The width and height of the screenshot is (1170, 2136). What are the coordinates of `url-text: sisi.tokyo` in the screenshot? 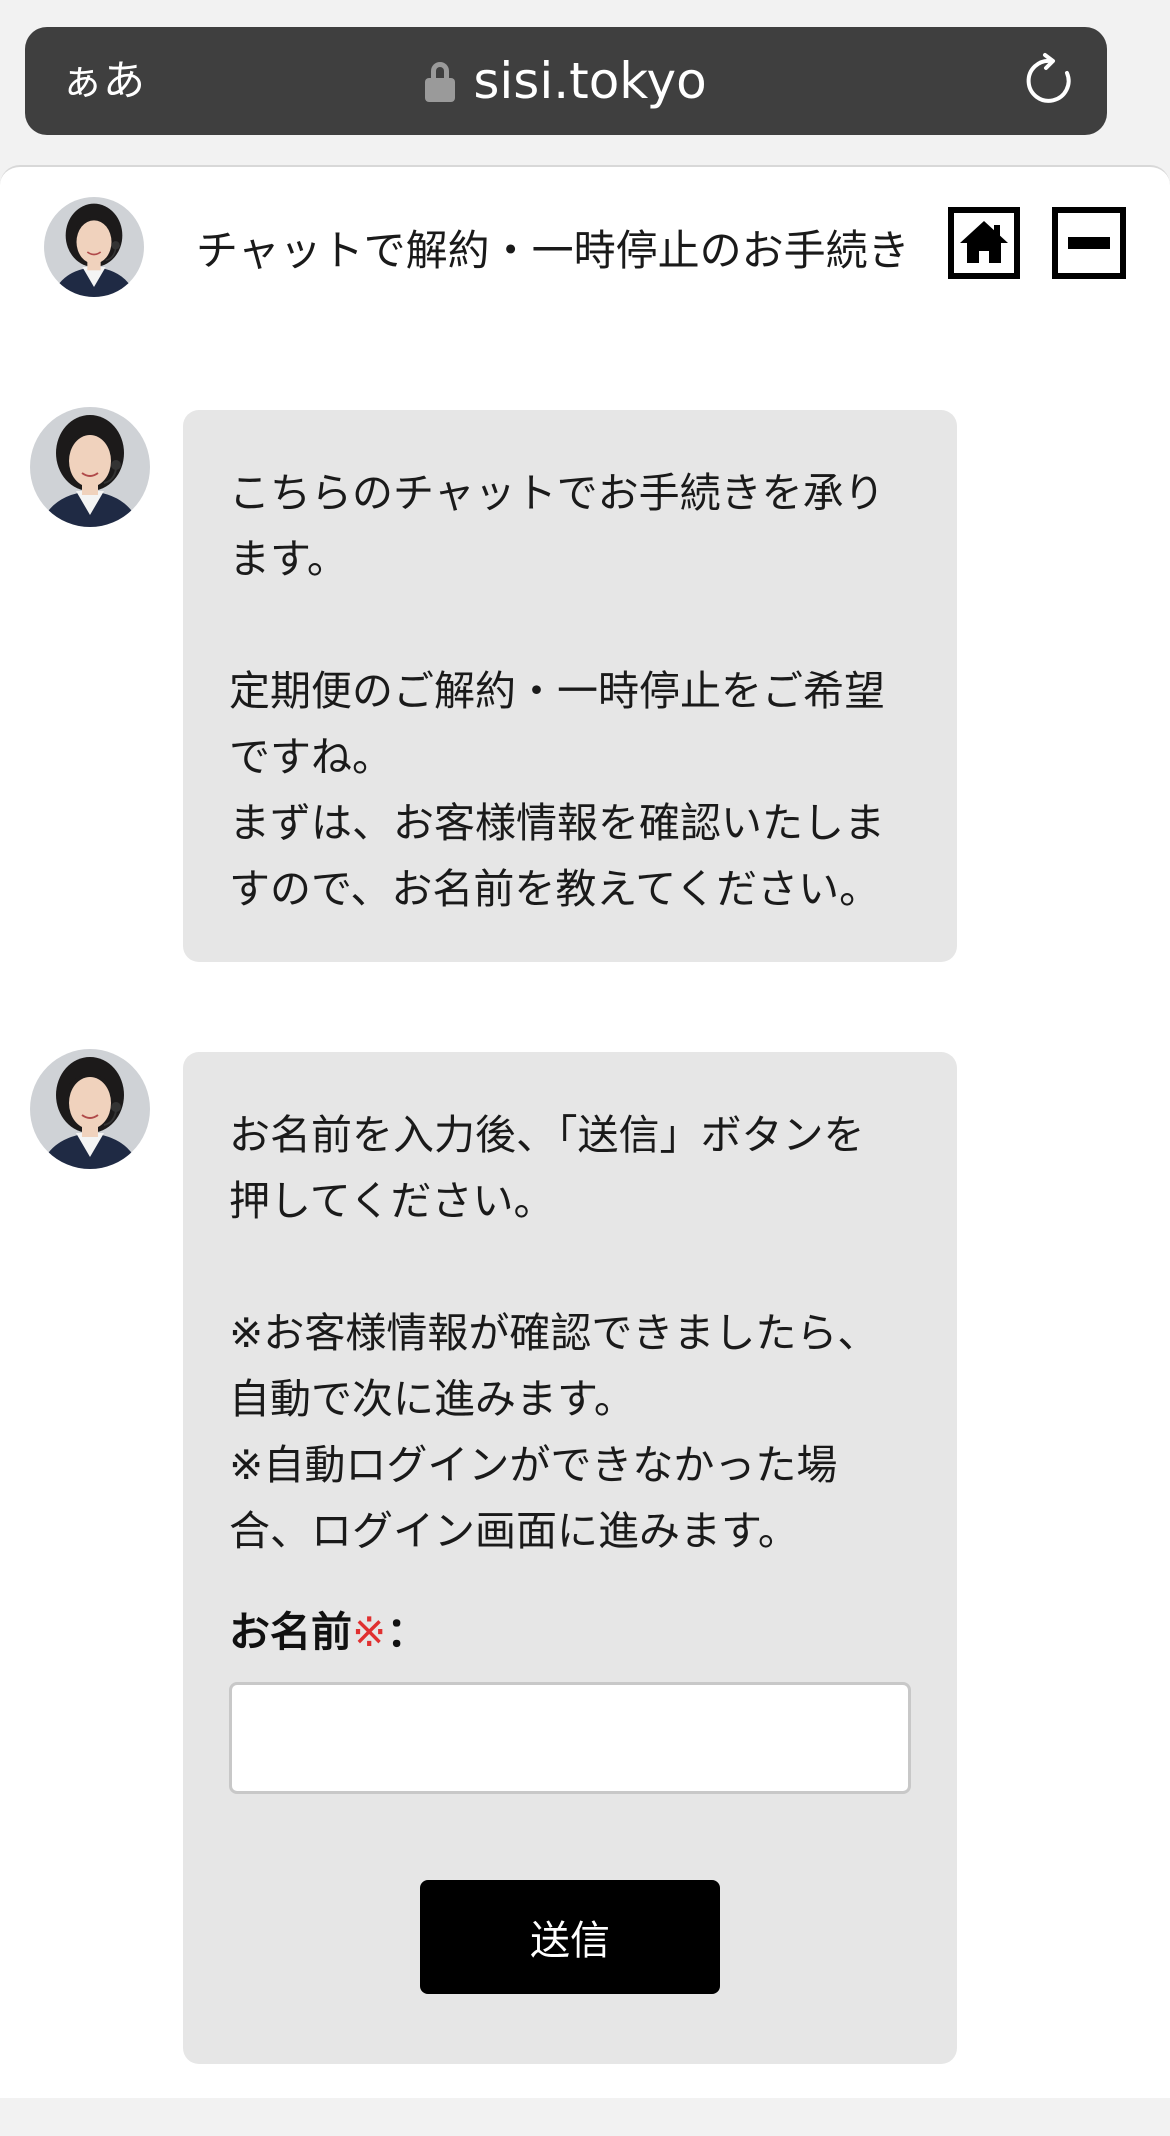 It's located at (590, 81).